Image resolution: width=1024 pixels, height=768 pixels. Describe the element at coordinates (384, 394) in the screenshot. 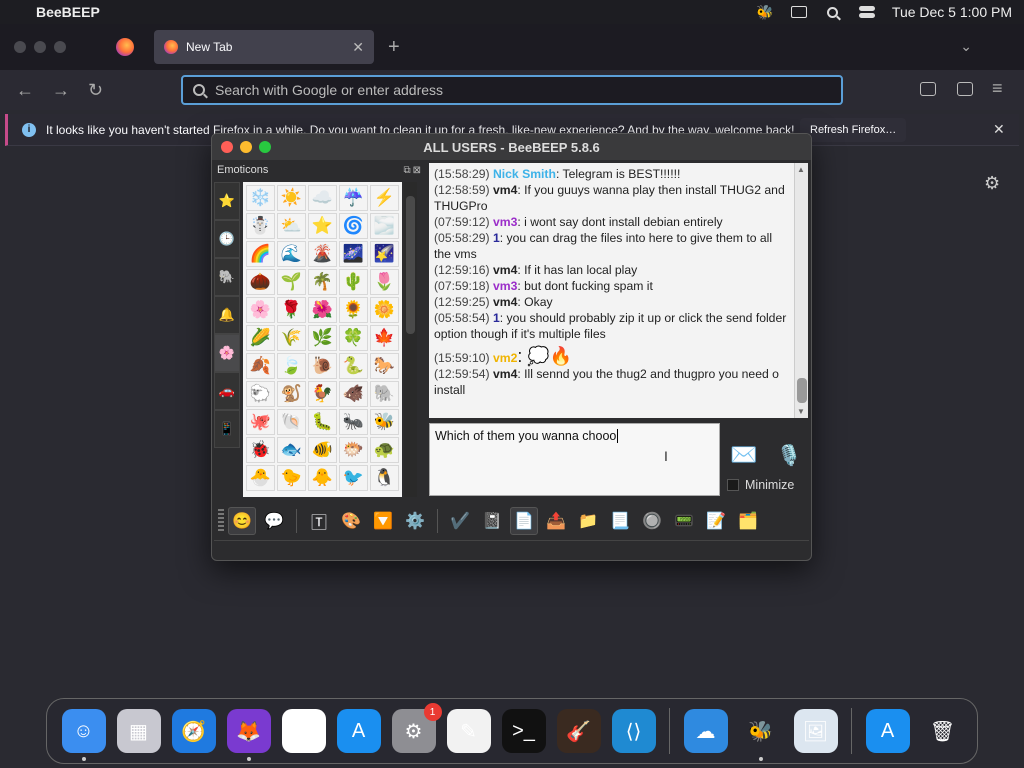

I see `emoticon-button: 🐘` at that location.